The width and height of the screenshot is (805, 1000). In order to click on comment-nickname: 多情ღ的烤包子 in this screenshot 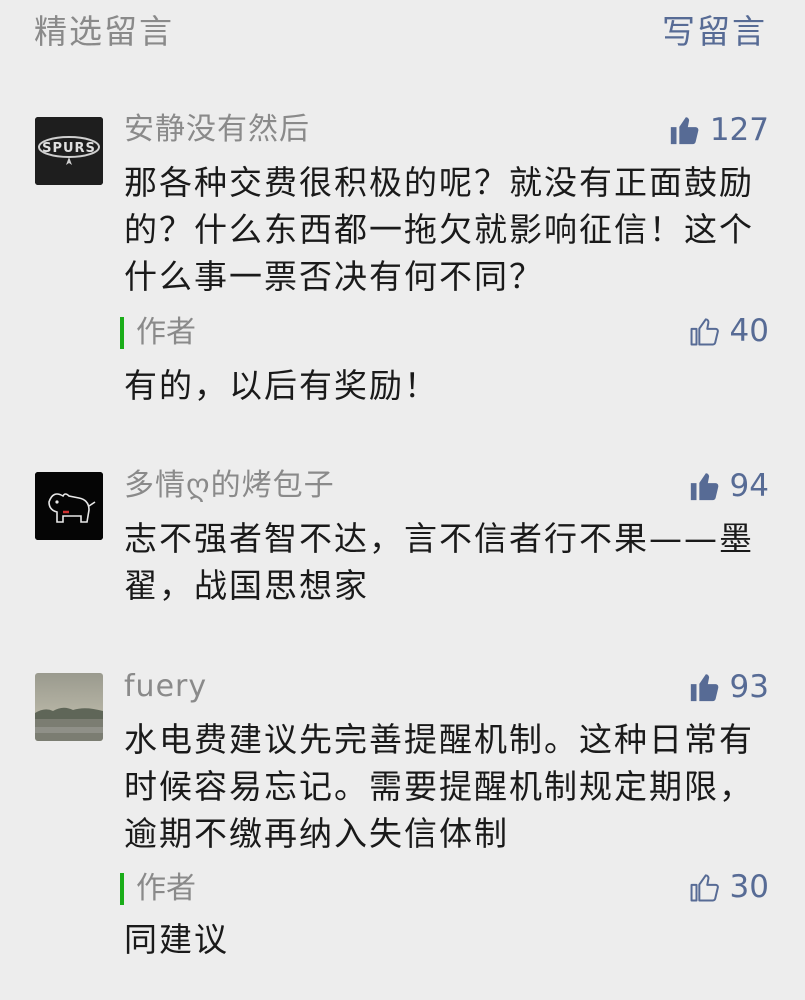, I will do `click(229, 486)`.